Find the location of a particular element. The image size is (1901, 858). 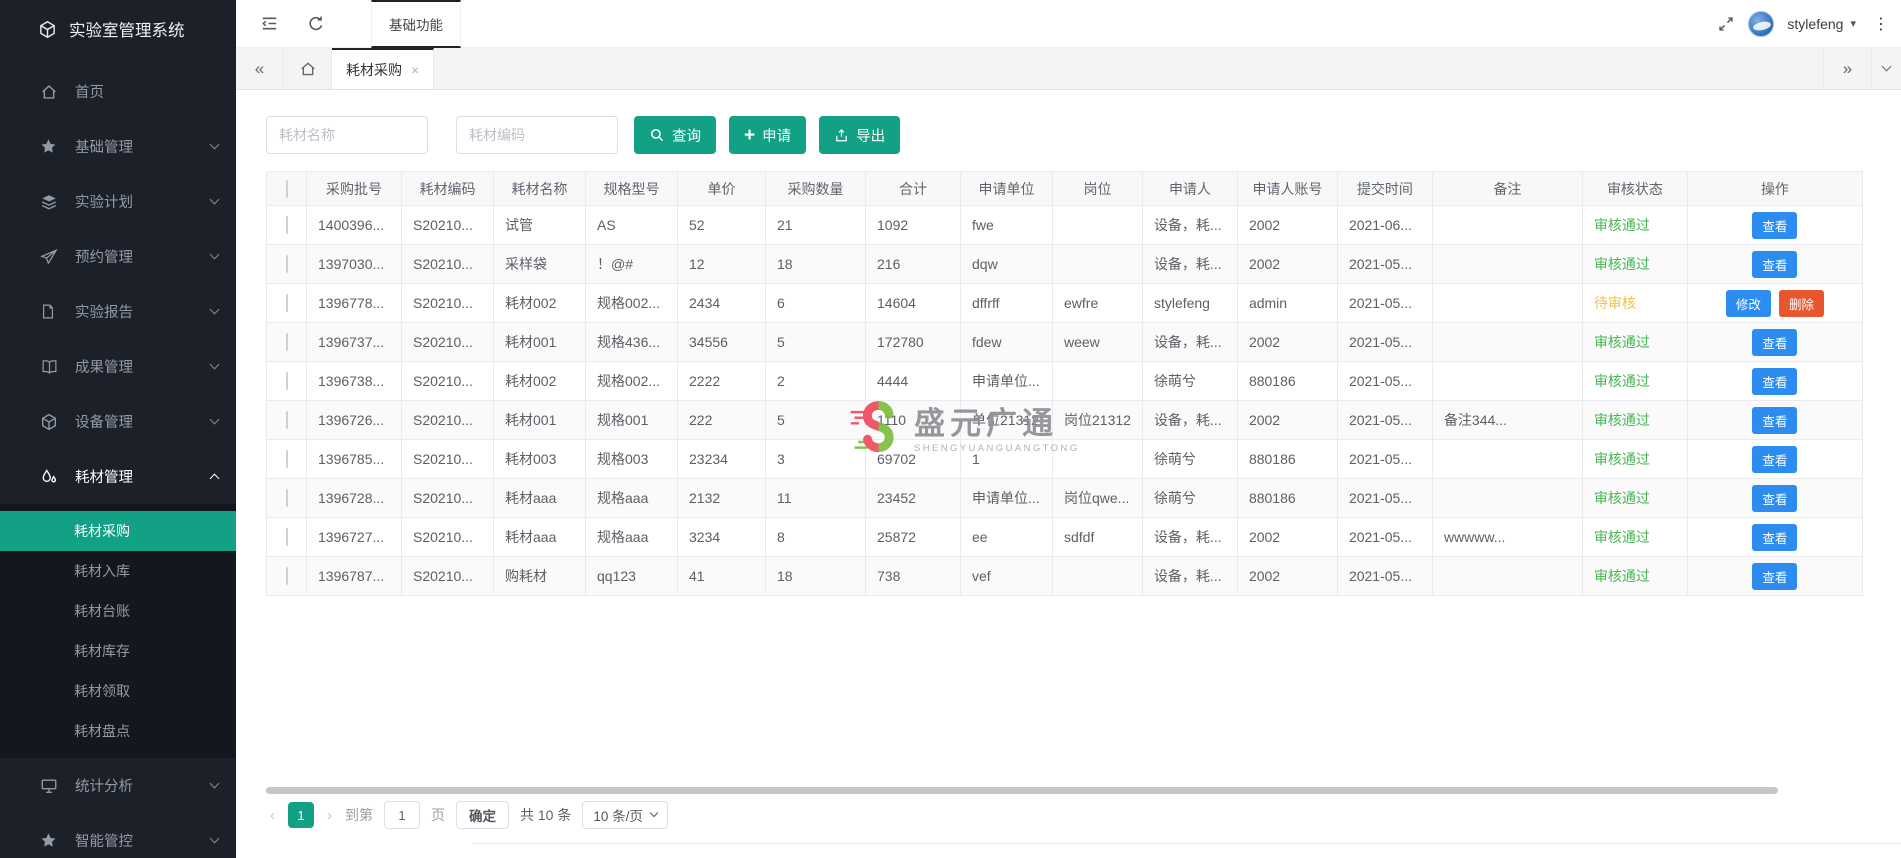

tabs-scroll-right-icon: » is located at coordinates (1847, 68).